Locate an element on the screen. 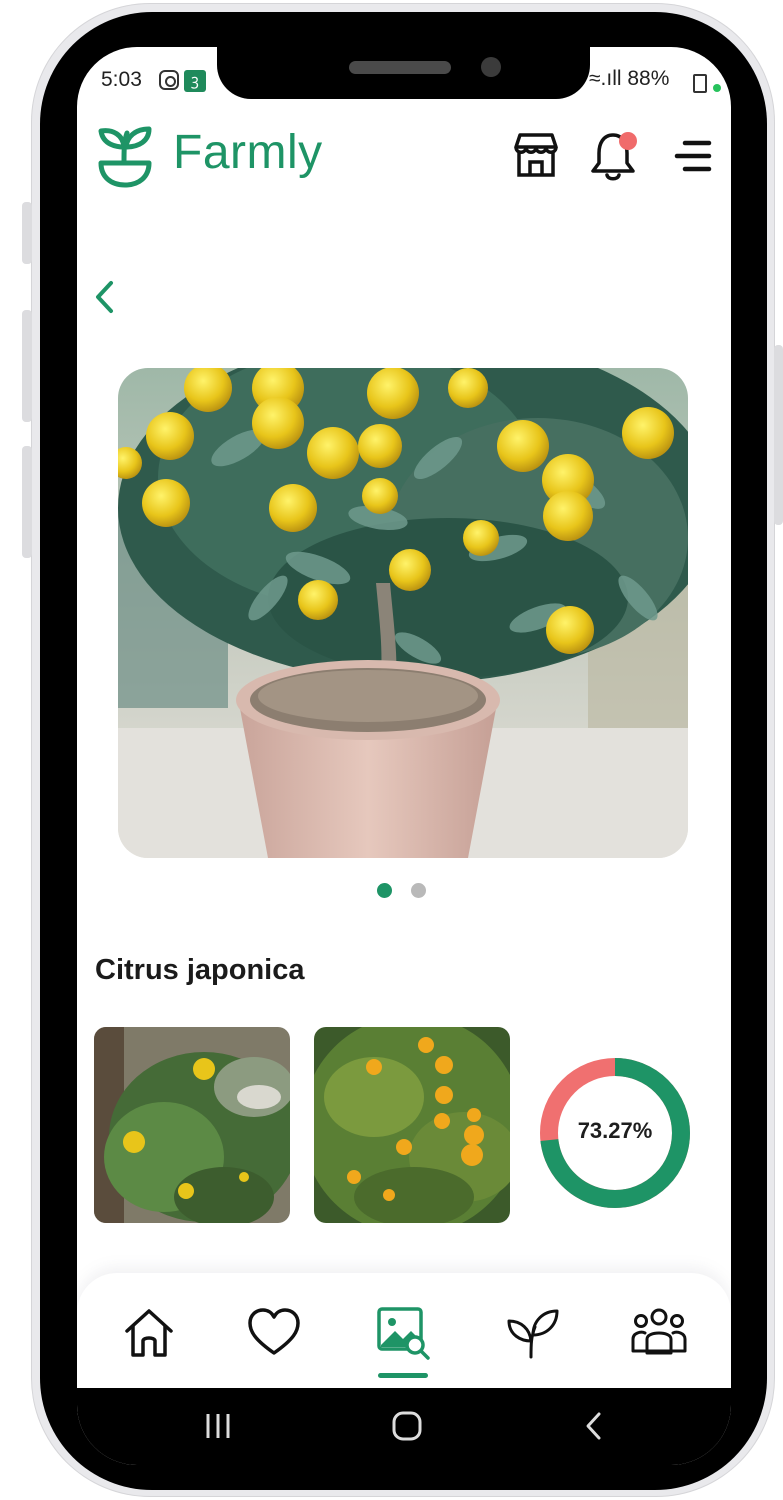 This screenshot has width=783, height=1500. bell-icon is located at coordinates (615, 156).